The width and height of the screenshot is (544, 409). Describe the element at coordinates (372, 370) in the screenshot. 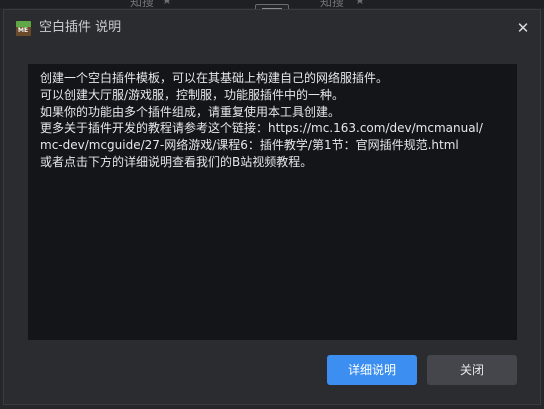

I see `details-button: 详细说明` at that location.